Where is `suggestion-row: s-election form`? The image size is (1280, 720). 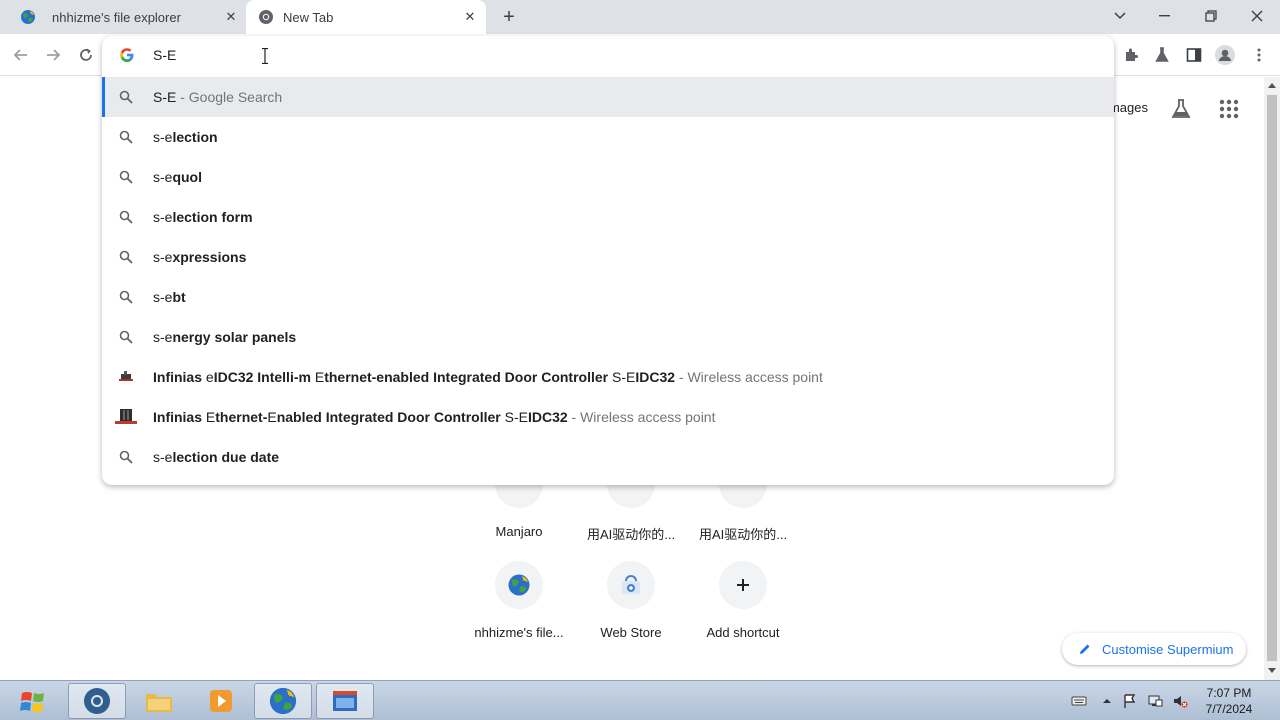 suggestion-row: s-election form is located at coordinates (608, 217).